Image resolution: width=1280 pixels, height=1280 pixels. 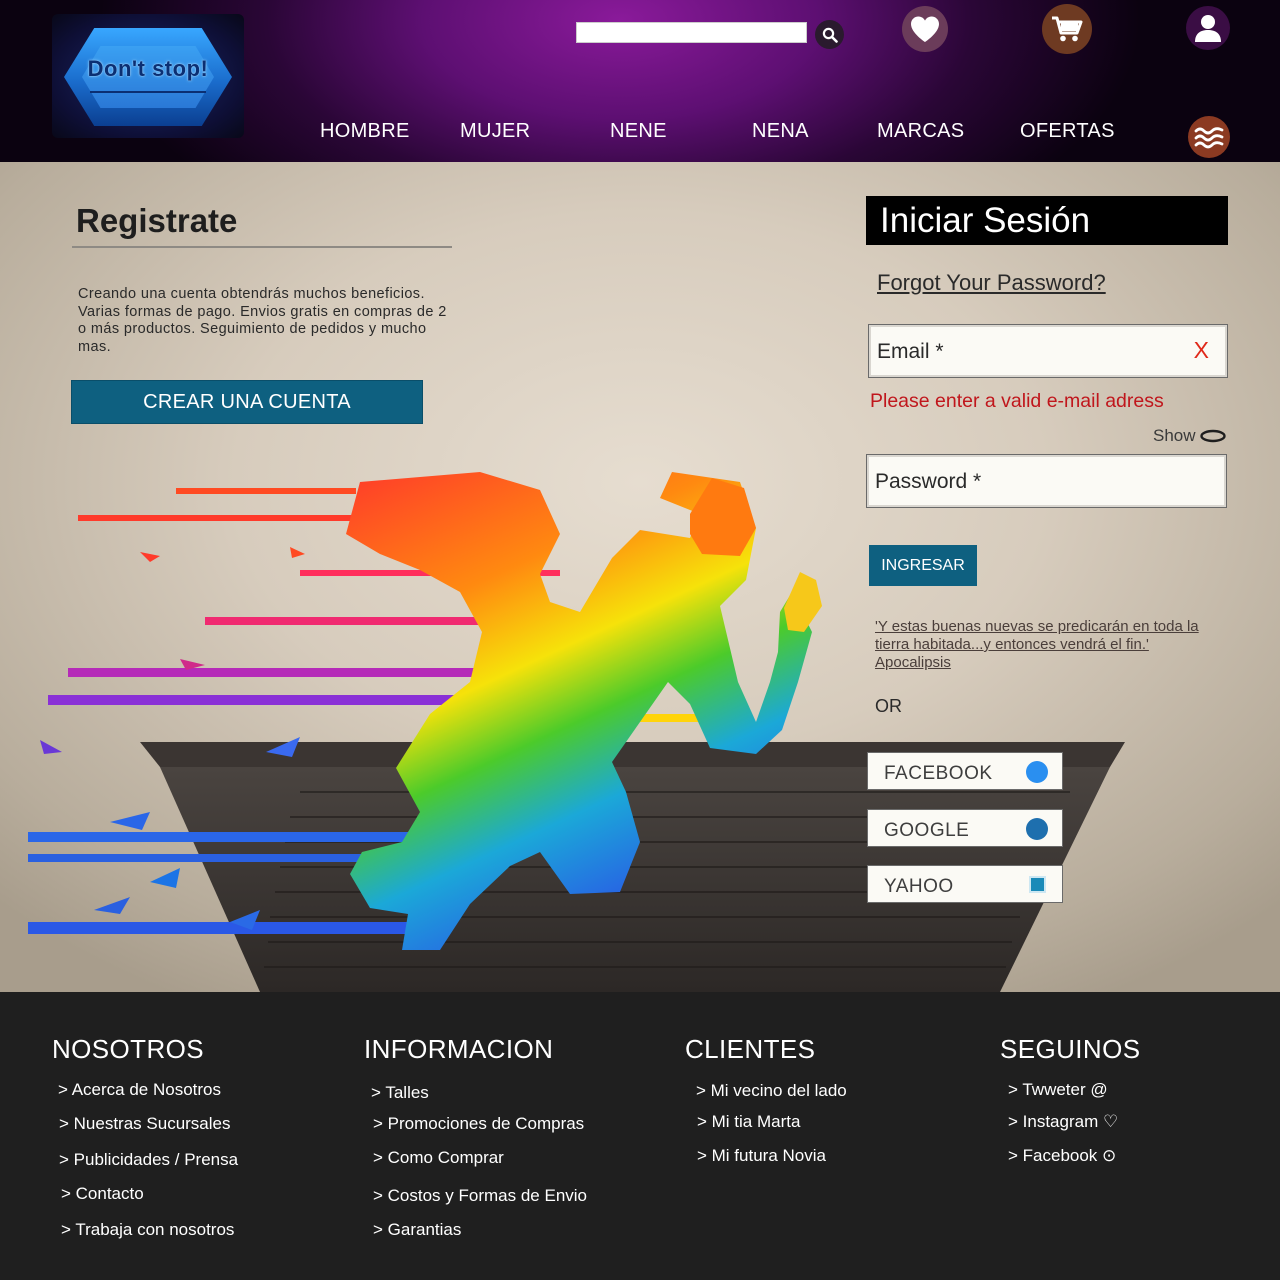 What do you see at coordinates (262, 247) in the screenshot?
I see `register-divider` at bounding box center [262, 247].